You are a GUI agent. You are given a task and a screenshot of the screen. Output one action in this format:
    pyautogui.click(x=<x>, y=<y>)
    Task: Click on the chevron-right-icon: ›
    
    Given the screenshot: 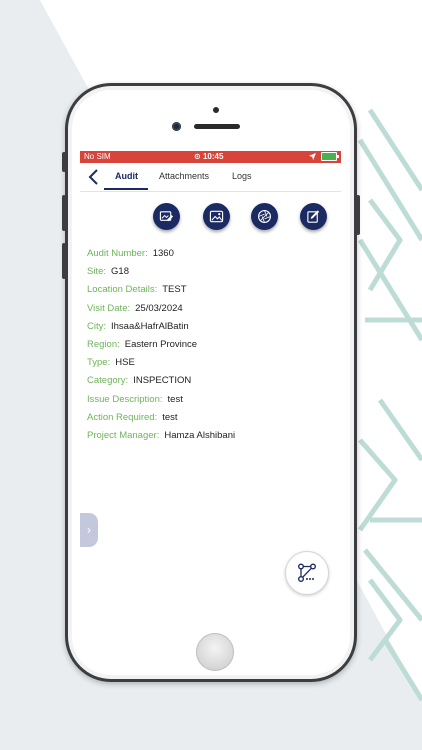 What is the action you would take?
    pyautogui.click(x=89, y=530)
    